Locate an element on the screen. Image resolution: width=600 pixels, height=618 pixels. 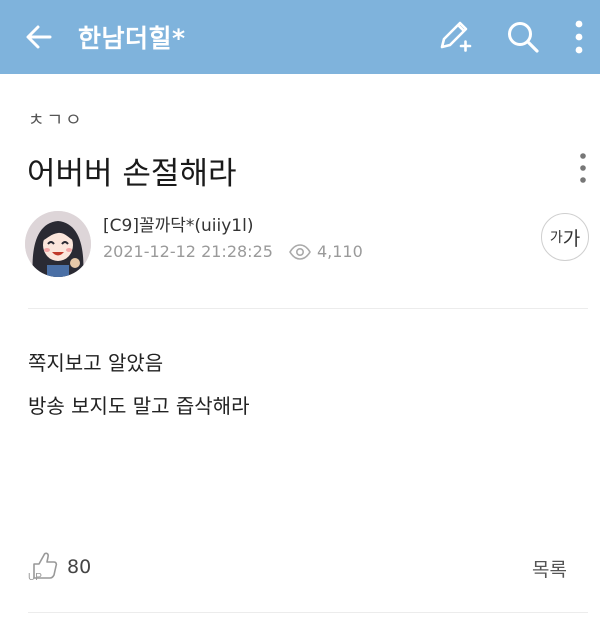
post-title: 어버버 손절해라 is located at coordinates (132, 174).